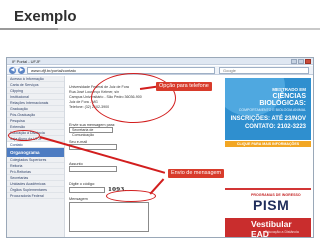 This screenshot has height=240, width=320. Describe the element at coordinates (133, 98) in the screenshot. I see `address-highlight-oval` at that location.